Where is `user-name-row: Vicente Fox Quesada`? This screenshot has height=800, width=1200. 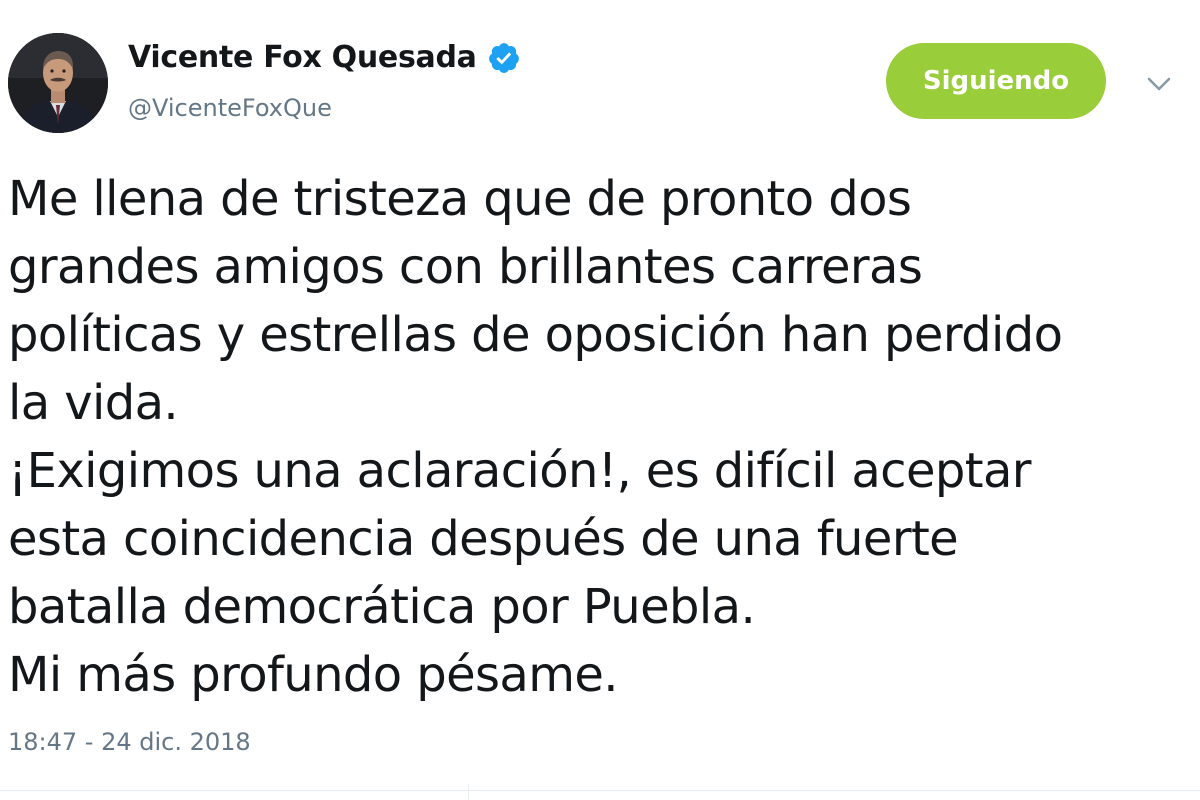 user-name-row: Vicente Fox Quesada is located at coordinates (324, 57).